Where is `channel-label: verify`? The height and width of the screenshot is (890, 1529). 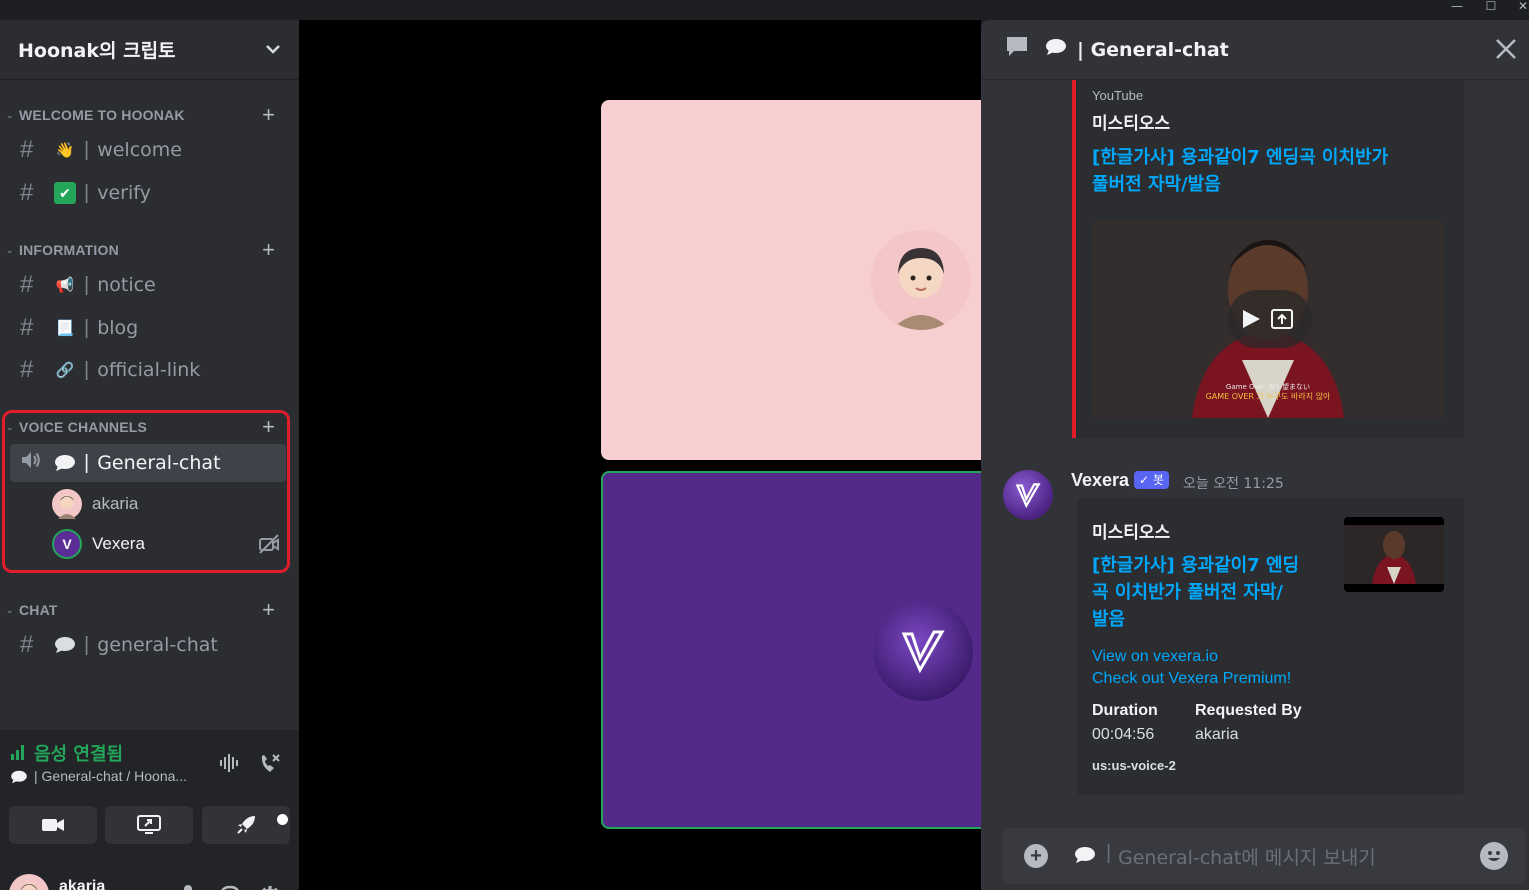 channel-label: verify is located at coordinates (124, 193).